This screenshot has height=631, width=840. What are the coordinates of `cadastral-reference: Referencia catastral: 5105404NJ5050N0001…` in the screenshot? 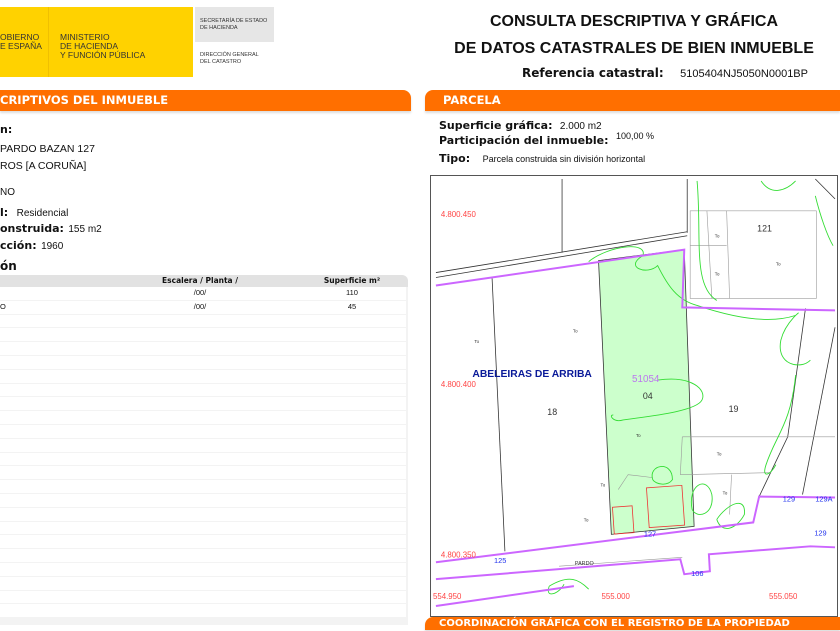 It's located at (665, 73).